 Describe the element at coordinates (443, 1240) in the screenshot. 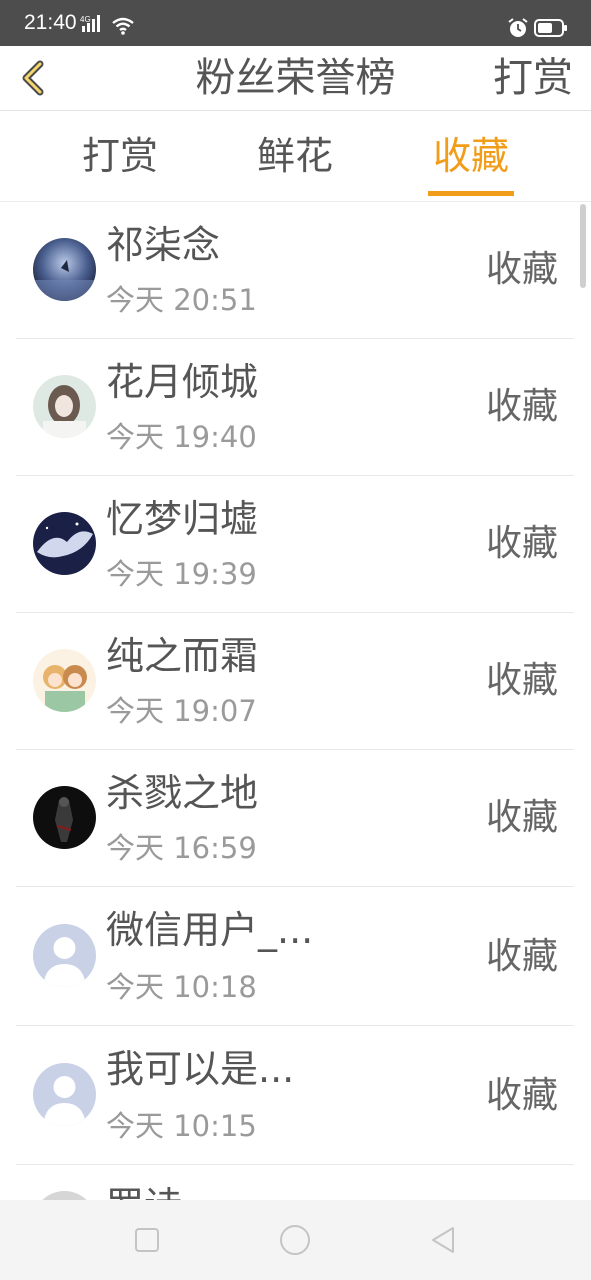

I see `back-icon` at that location.